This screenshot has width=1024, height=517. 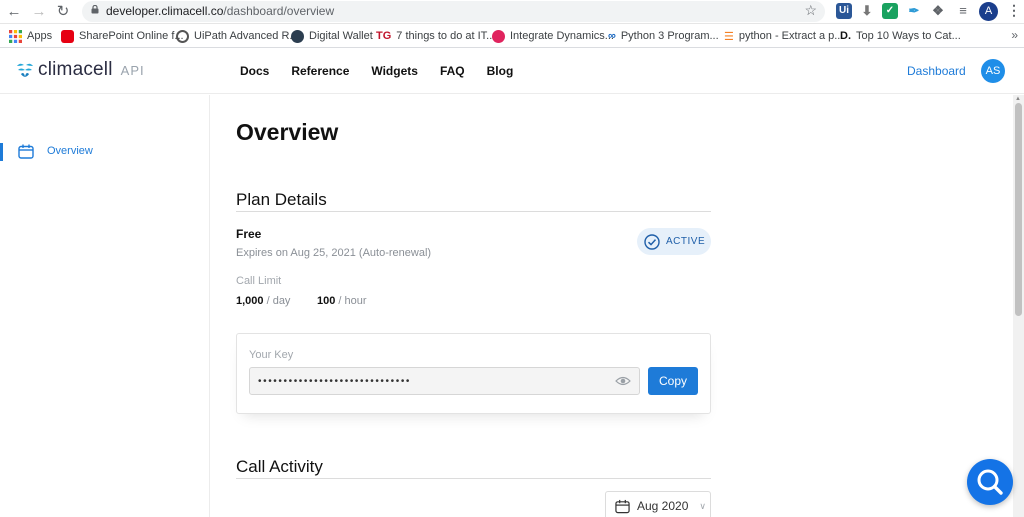 What do you see at coordinates (444, 381) in the screenshot?
I see `api-key-field: ••••••••••••••••••••••••••••••` at bounding box center [444, 381].